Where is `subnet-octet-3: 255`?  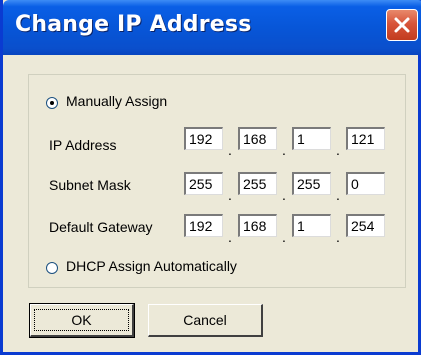
subnet-octet-3: 255 is located at coordinates (311, 183).